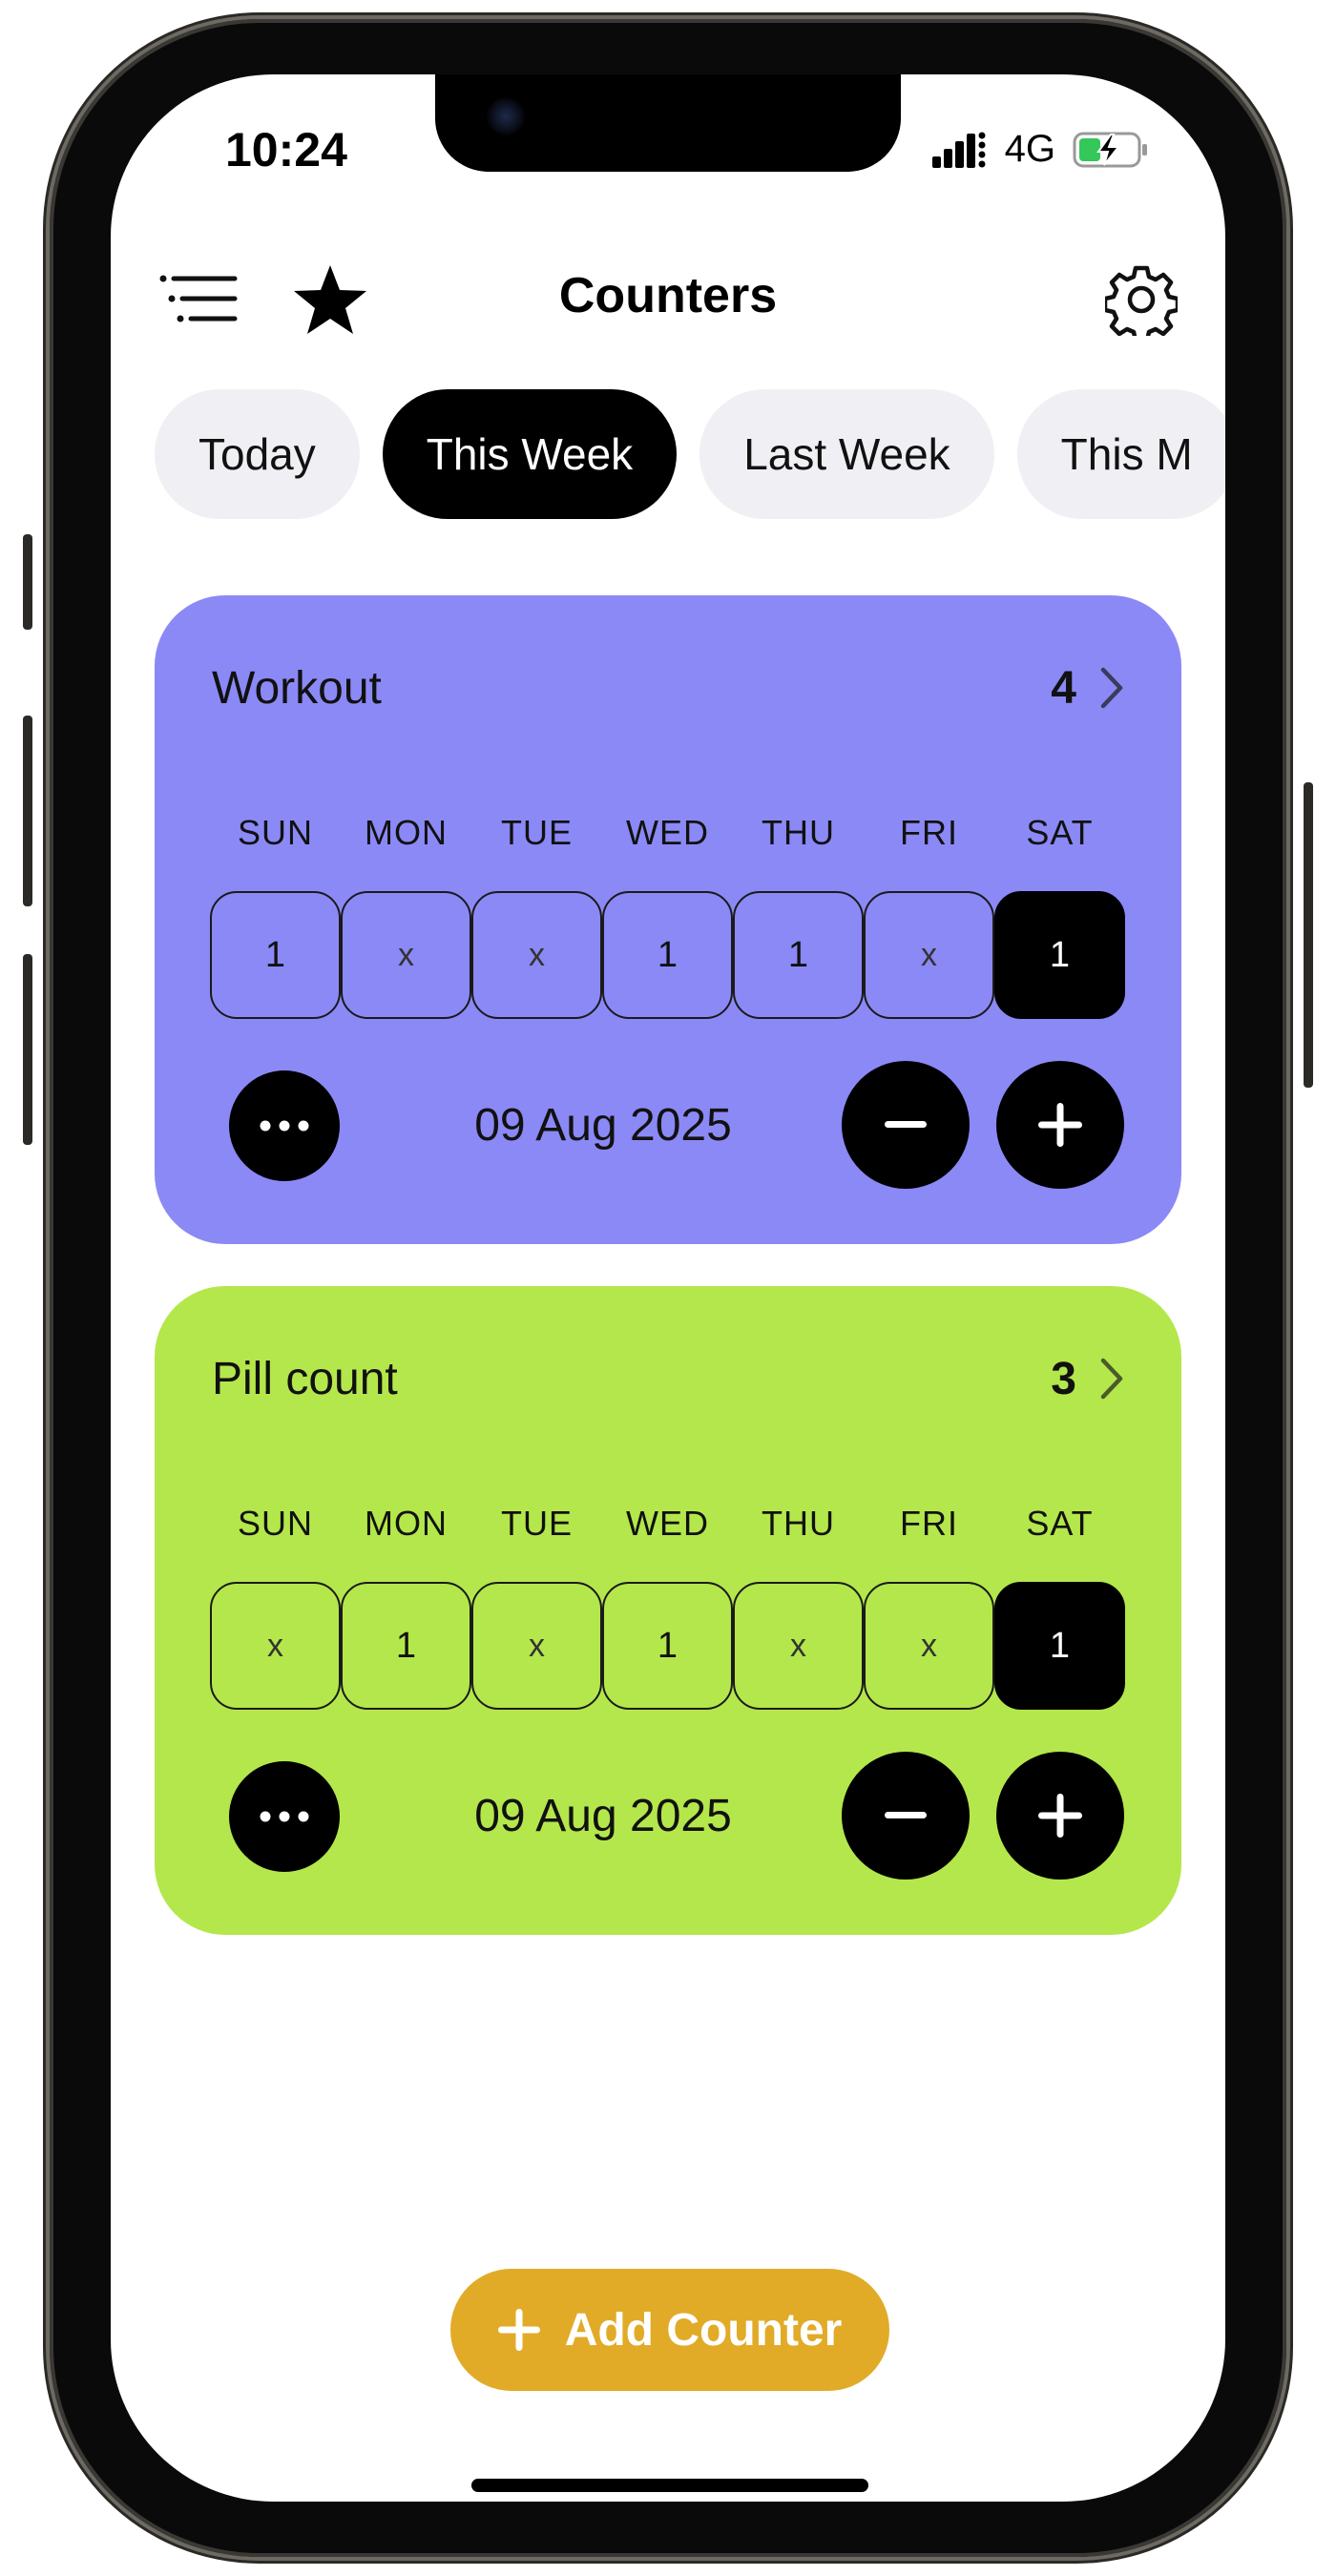 The height and width of the screenshot is (2576, 1336). Describe the element at coordinates (27, 1049) in the screenshot. I see `volume-down-button` at that location.